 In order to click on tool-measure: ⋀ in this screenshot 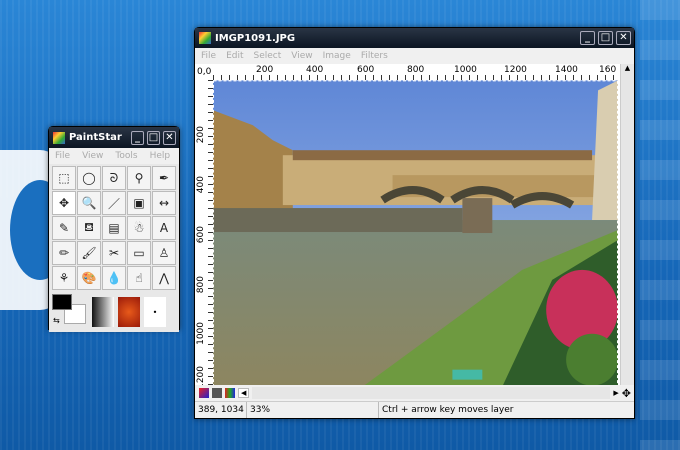, I will do `click(164, 278)`.